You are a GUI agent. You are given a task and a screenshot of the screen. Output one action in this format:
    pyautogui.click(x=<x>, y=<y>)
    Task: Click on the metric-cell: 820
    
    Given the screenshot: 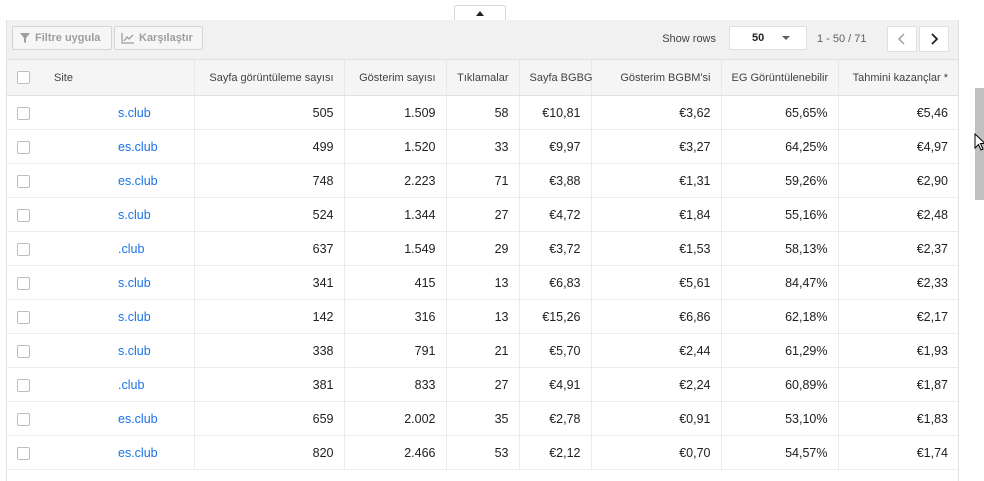 What is the action you would take?
    pyautogui.click(x=268, y=452)
    